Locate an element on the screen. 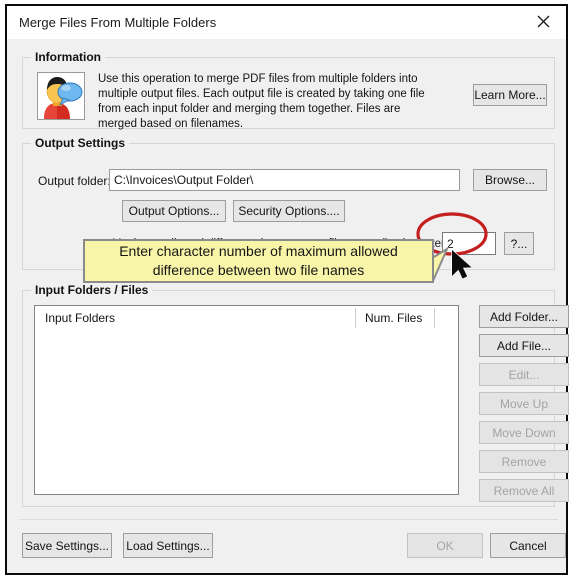  move-down-button: Move Down is located at coordinates (524, 432).